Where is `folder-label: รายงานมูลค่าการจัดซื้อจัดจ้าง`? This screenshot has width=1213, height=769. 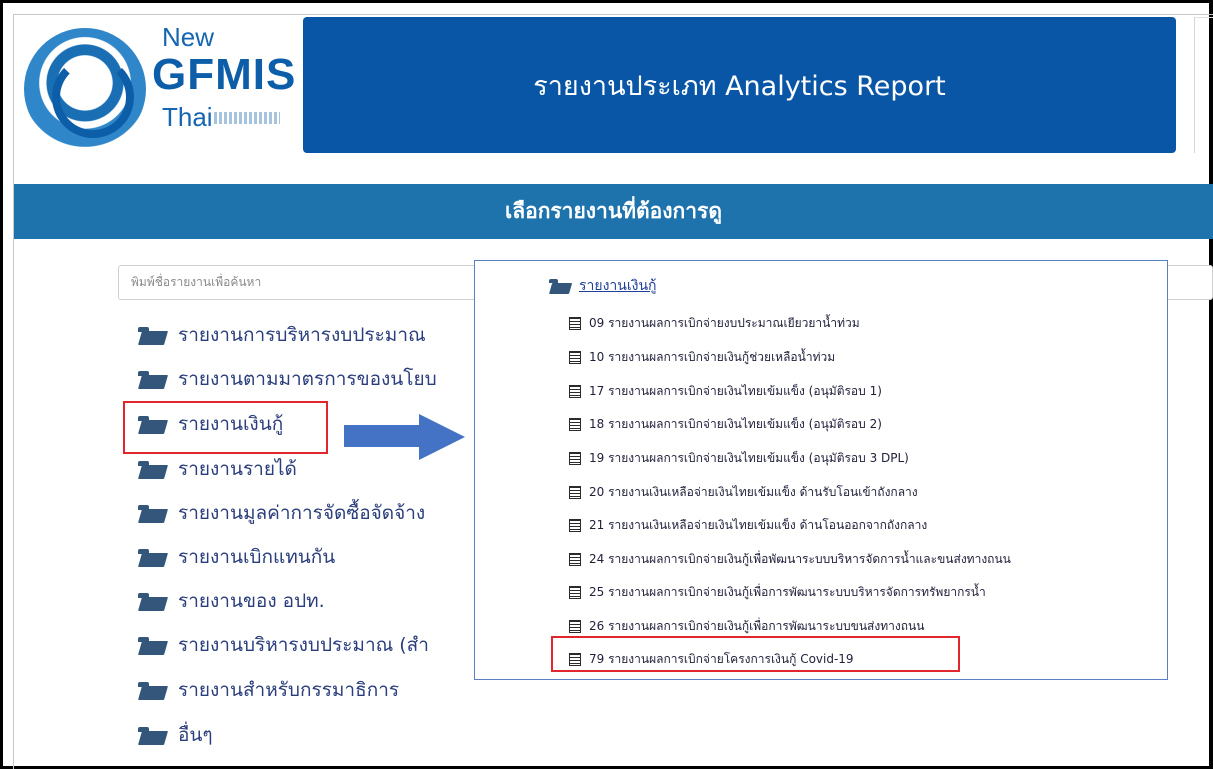
folder-label: รายงานมูลค่าการจัดซื้อจัดจ้าง is located at coordinates (302, 513).